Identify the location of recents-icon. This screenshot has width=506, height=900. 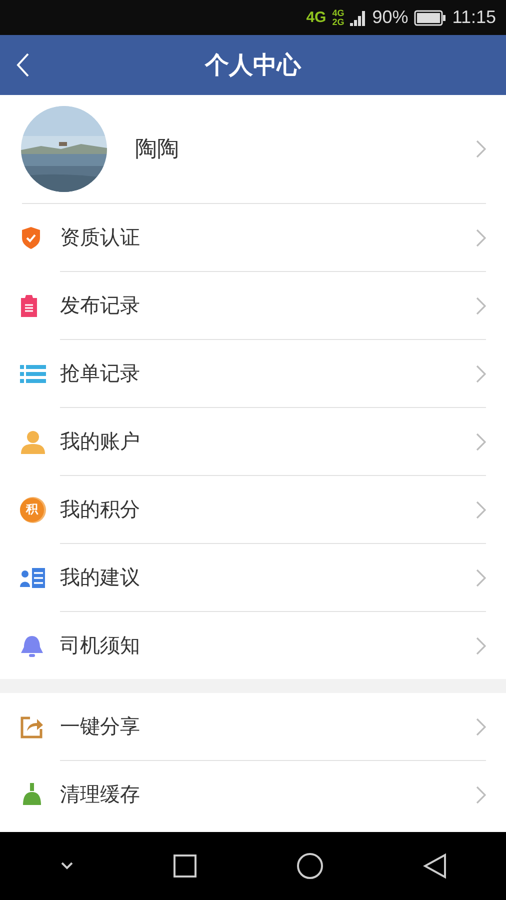
(184, 866).